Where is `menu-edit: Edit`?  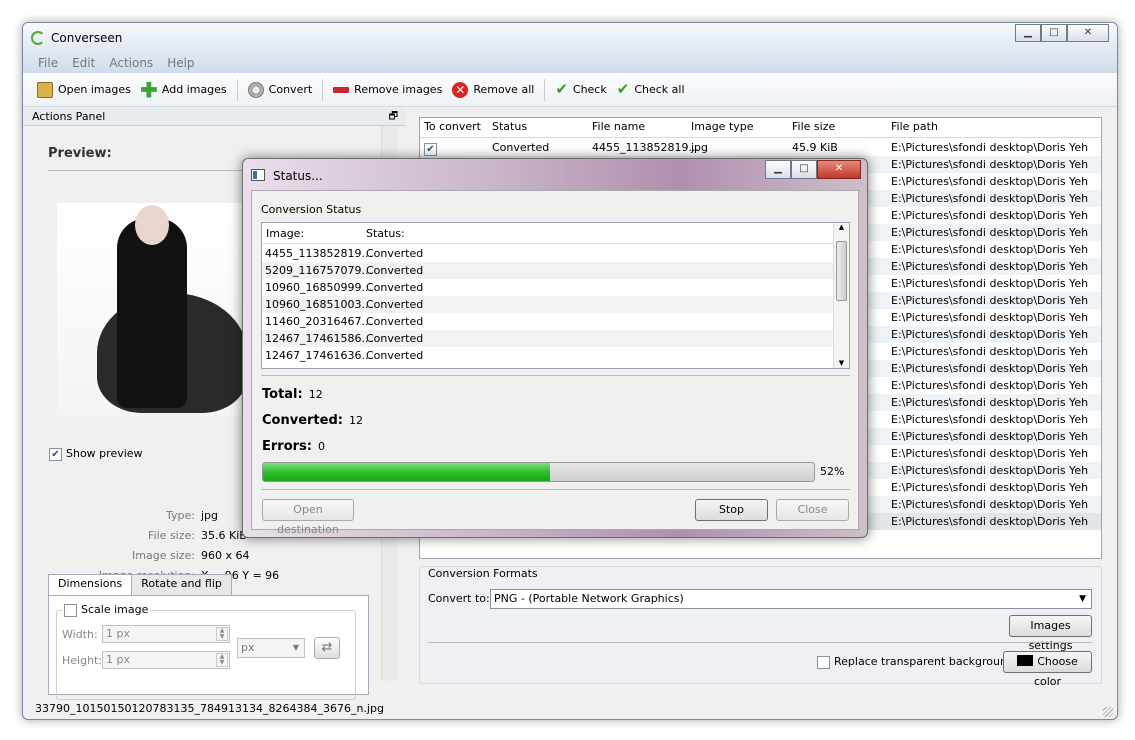 menu-edit: Edit is located at coordinates (83, 64).